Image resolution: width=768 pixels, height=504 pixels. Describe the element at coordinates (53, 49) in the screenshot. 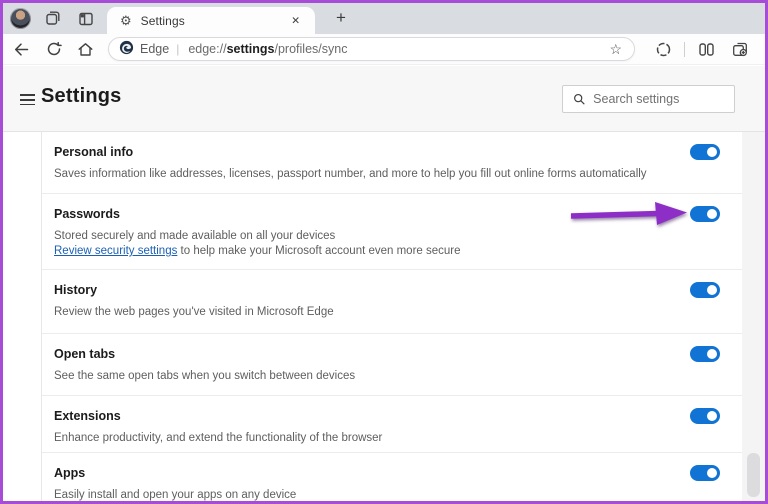

I see `refresh-icon` at that location.